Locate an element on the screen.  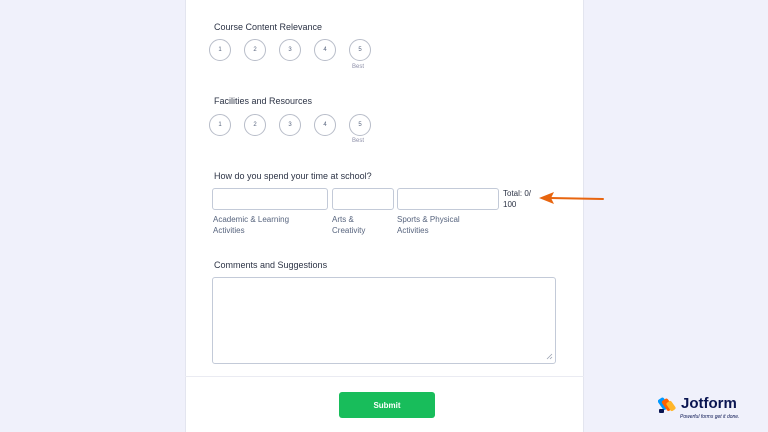
submit-button: Submit is located at coordinates (387, 405).